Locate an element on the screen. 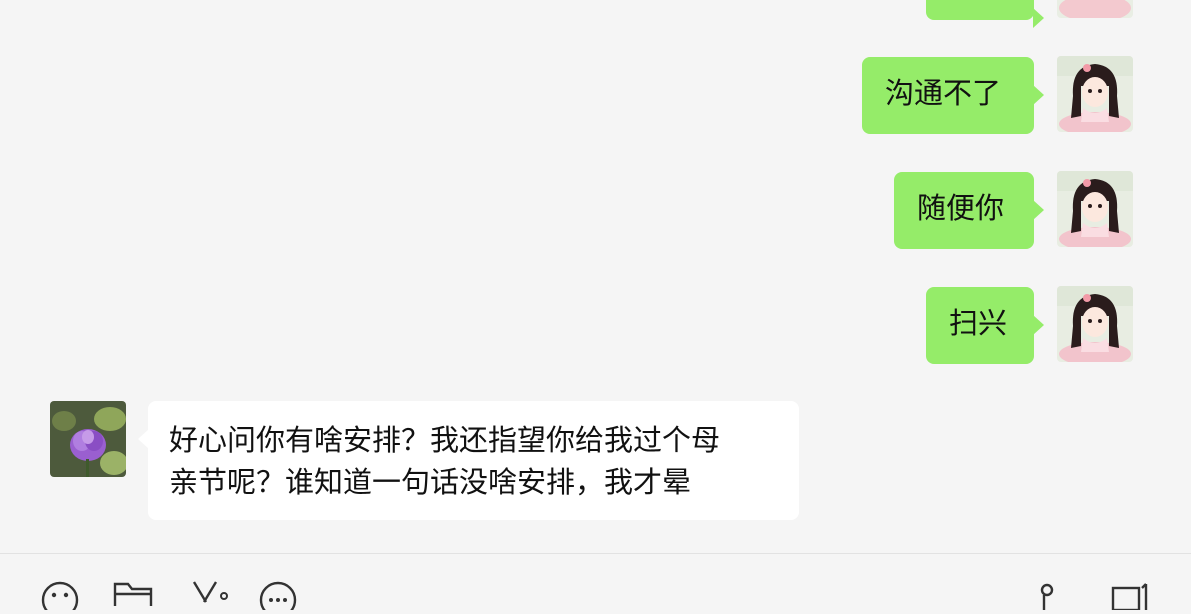 The image size is (1191, 614). message-bubble-outgoing: 沟通不了 is located at coordinates (953, 95).